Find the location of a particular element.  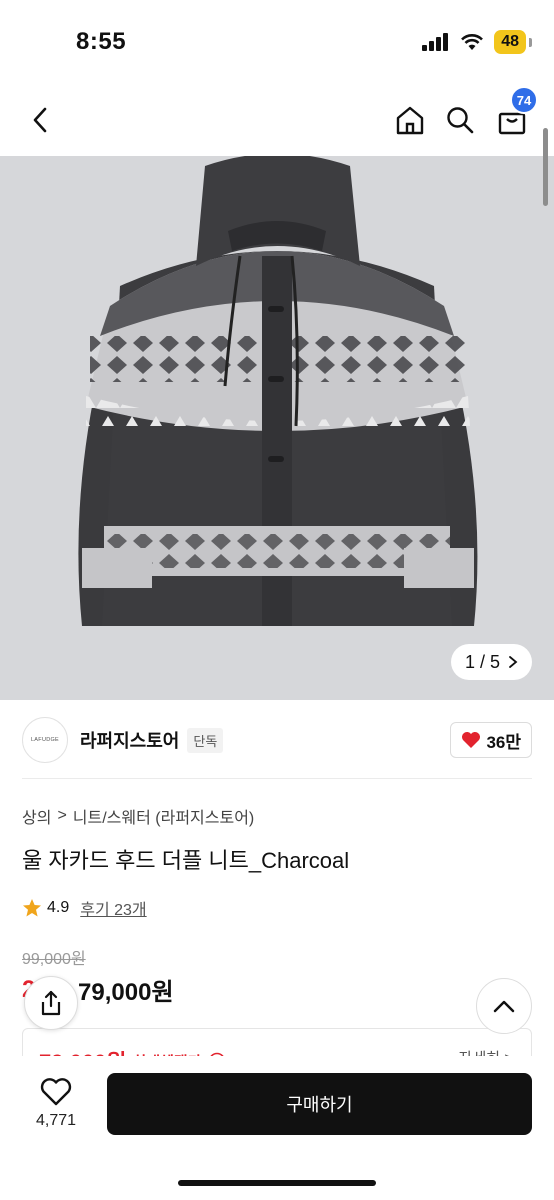

divider is located at coordinates (277, 778).